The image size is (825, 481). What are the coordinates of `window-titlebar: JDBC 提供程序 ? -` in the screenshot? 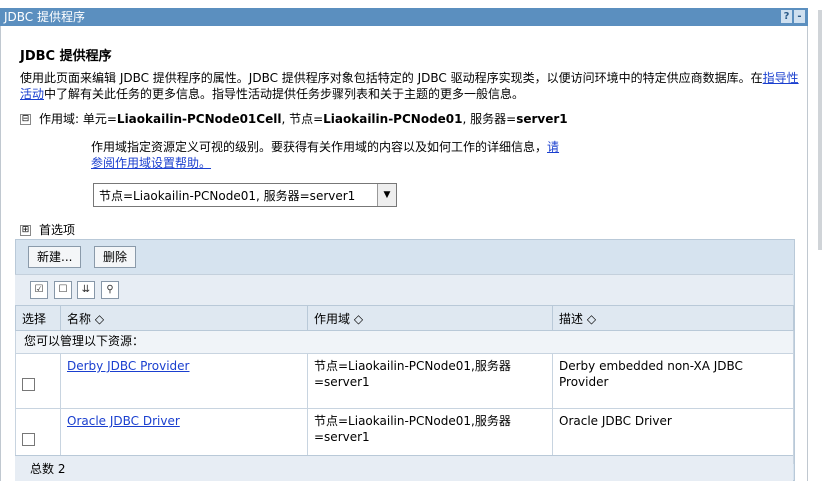 It's located at (404, 17).